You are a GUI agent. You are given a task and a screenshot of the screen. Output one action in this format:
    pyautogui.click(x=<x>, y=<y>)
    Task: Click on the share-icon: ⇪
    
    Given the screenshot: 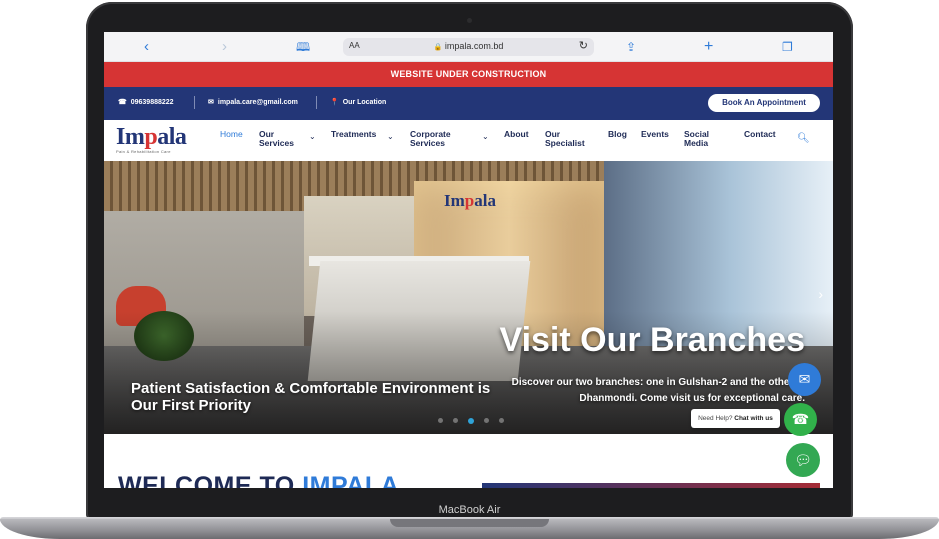 What is the action you would take?
    pyautogui.click(x=631, y=47)
    